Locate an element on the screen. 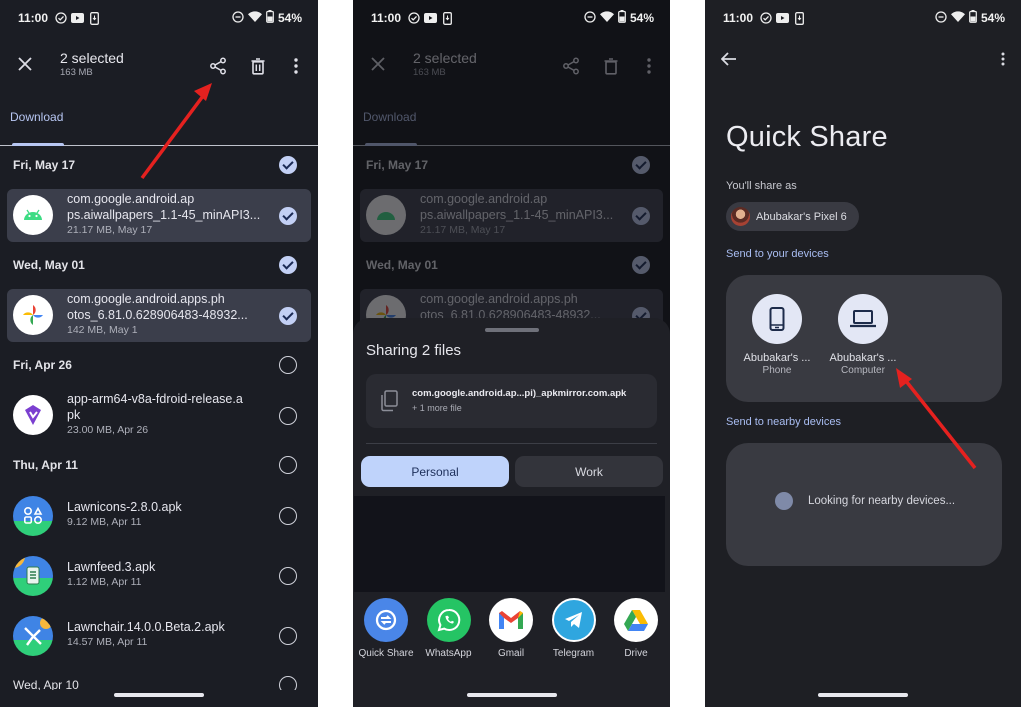 The height and width of the screenshot is (707, 1024). share-as-label: You'll share as is located at coordinates (761, 186).